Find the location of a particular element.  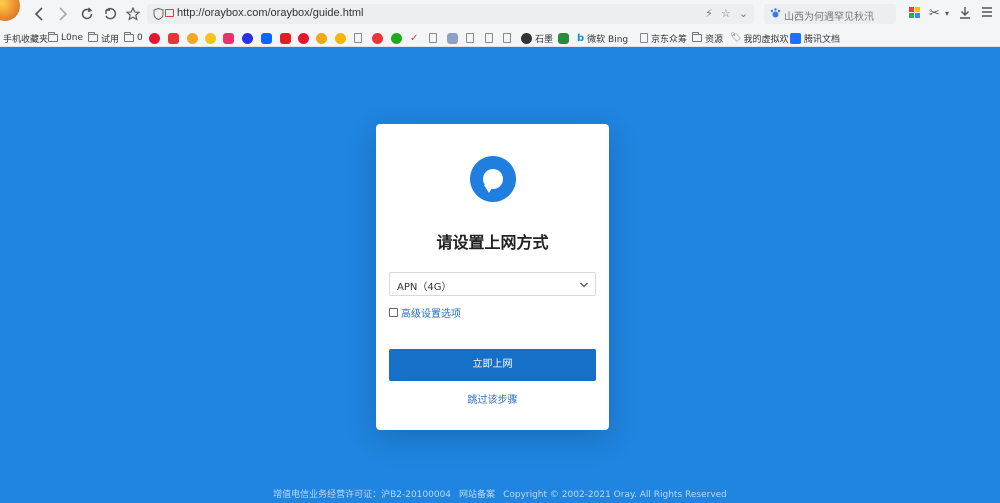

tag-icon: 🏷 is located at coordinates (736, 38).